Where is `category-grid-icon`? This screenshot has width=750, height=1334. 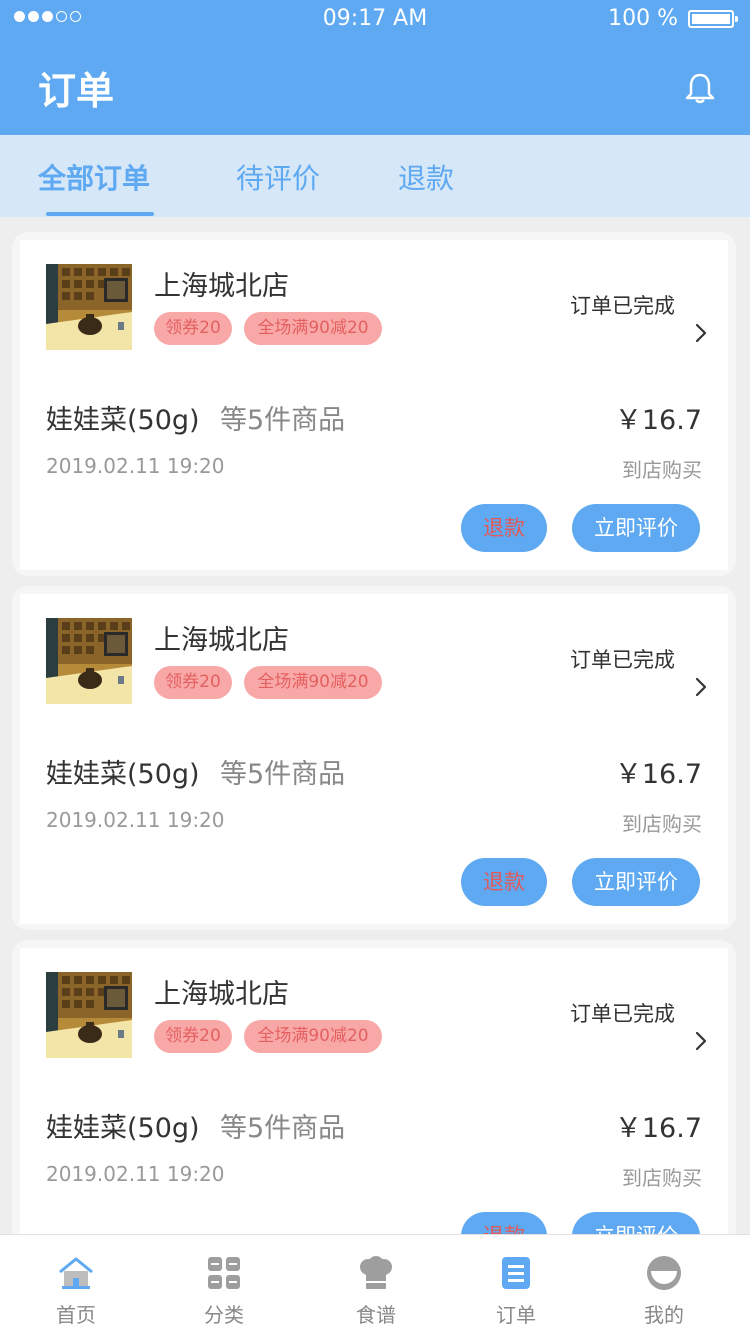 category-grid-icon is located at coordinates (224, 1273).